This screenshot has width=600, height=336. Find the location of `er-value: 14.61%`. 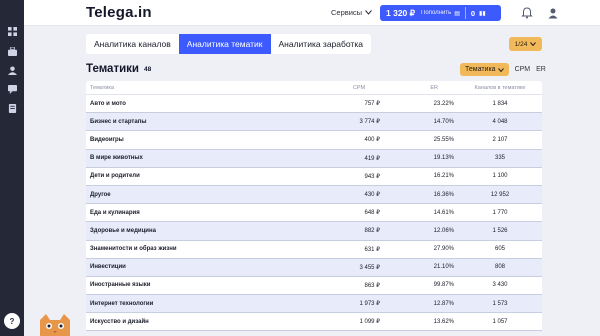

er-value: 14.61% is located at coordinates (443, 212).